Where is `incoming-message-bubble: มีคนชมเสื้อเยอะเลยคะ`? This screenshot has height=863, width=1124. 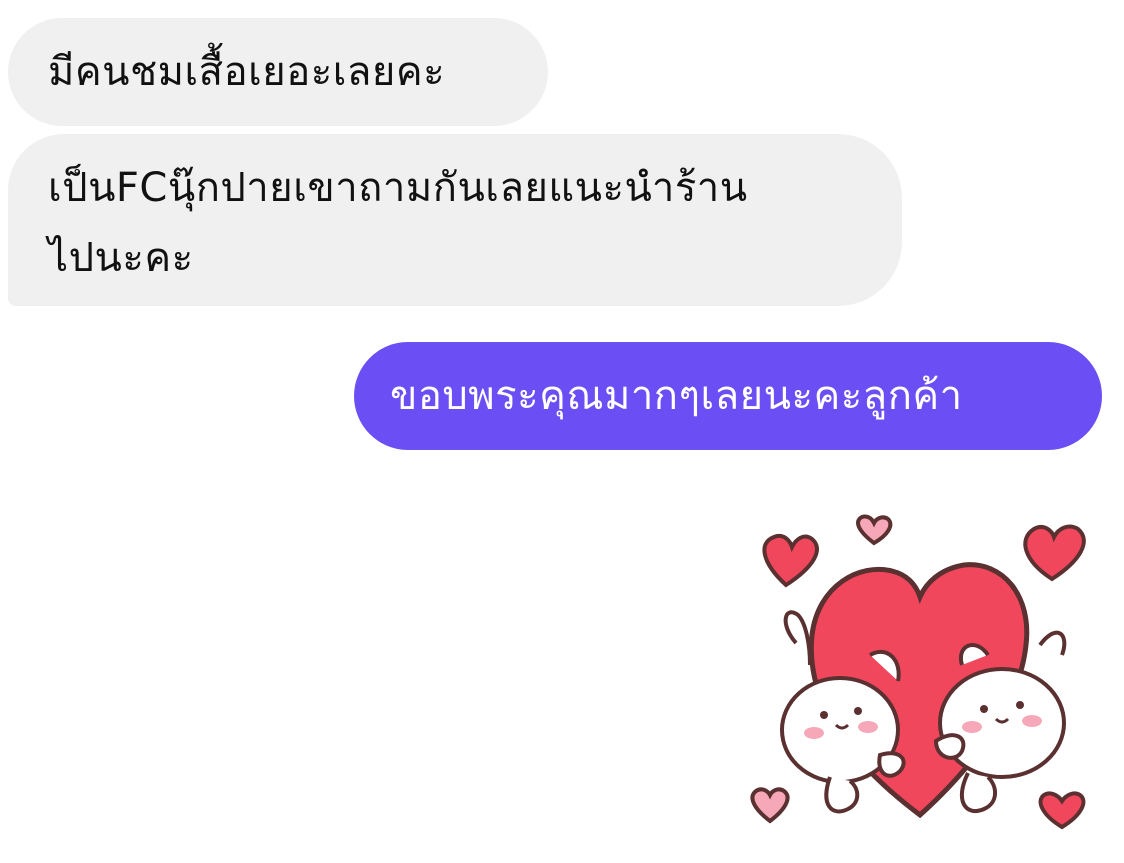 incoming-message-bubble: มีคนชมเสื้อเยอะเลยคะ is located at coordinates (278, 72).